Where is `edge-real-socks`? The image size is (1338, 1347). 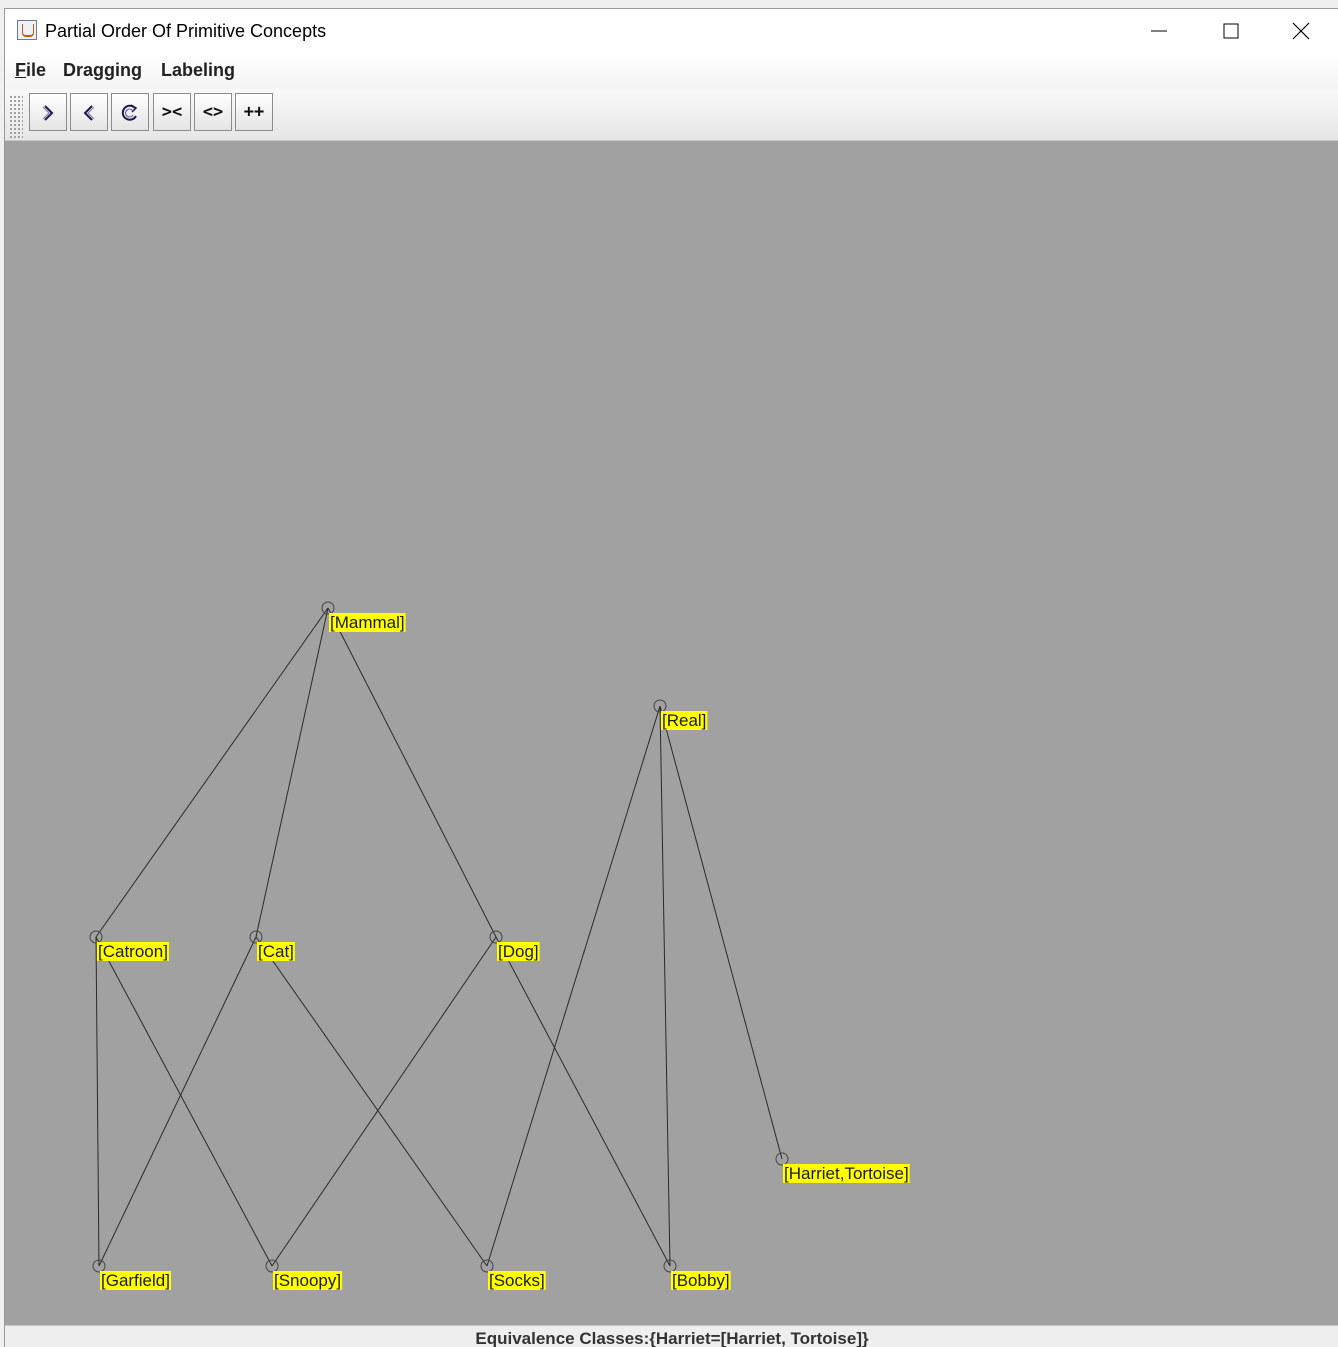
edge-real-socks is located at coordinates (573, 986).